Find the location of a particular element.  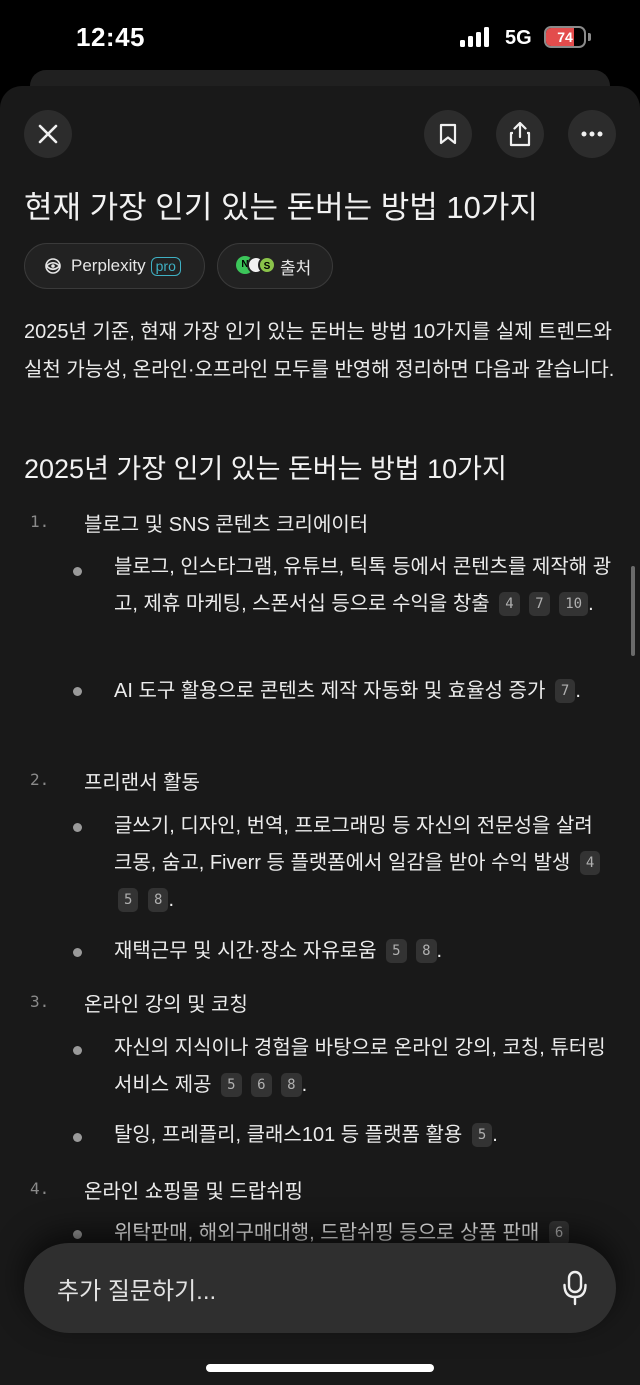

perplexity-logo-icon is located at coordinates (53, 266).